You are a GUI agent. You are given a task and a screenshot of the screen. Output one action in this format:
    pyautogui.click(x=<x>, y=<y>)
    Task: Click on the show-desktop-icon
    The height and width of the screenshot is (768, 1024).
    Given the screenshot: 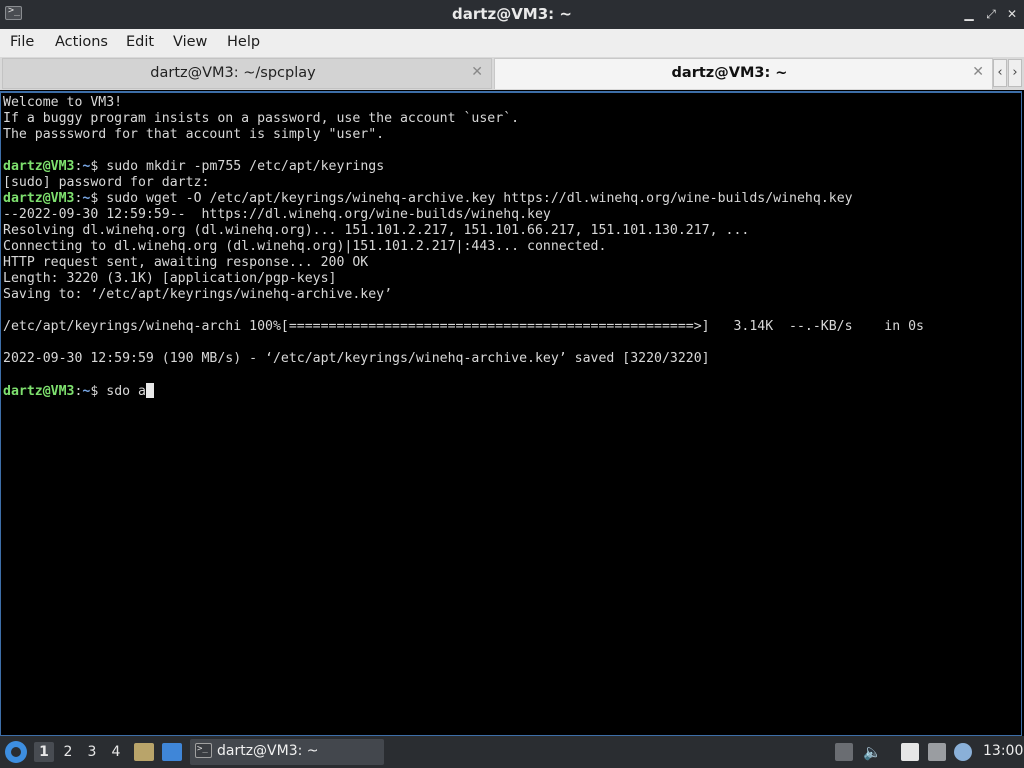 What is the action you would take?
    pyautogui.click(x=172, y=752)
    